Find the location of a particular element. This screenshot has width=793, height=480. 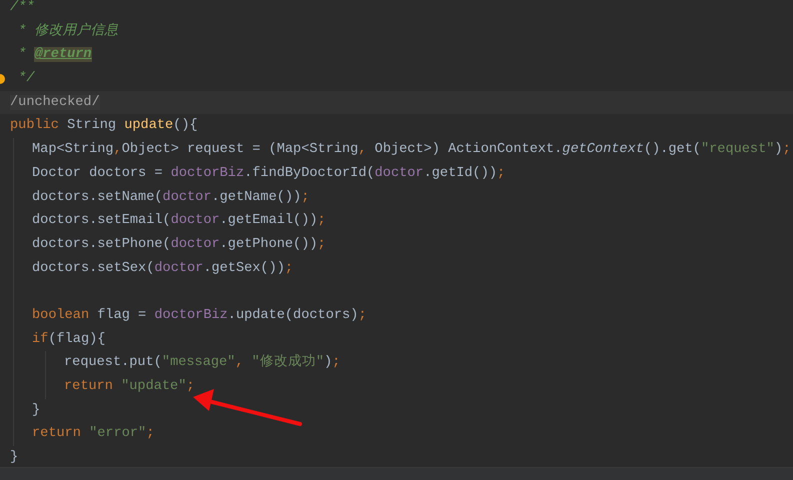

code-line: request.put("message", "修改成功"); is located at coordinates (202, 362).